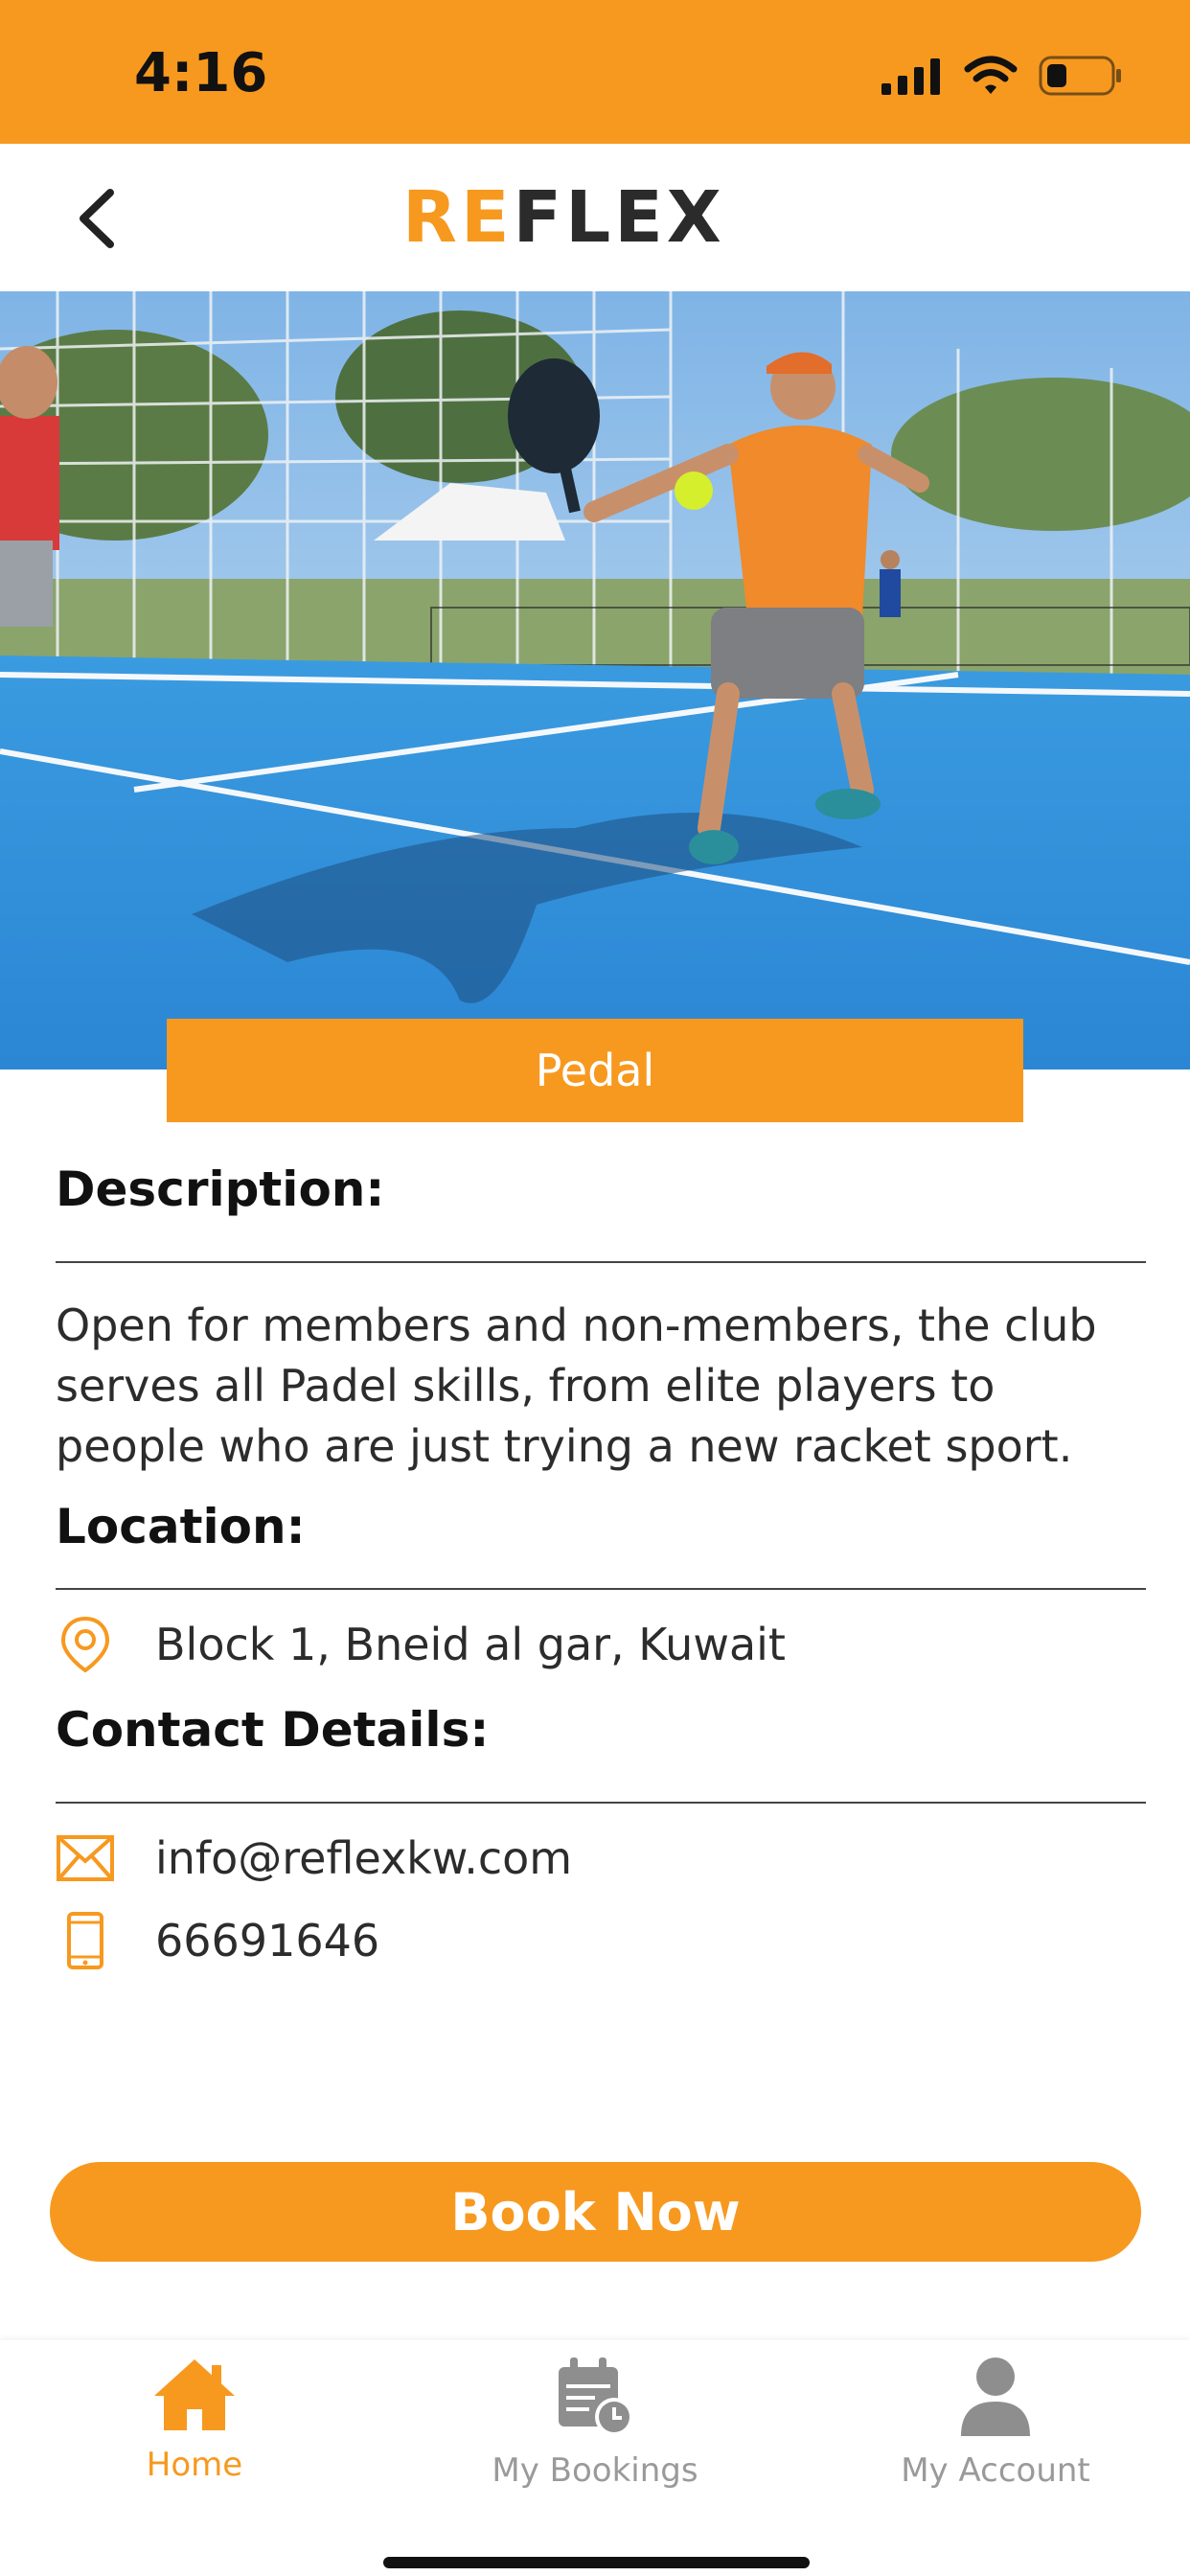  Describe the element at coordinates (267, 1940) in the screenshot. I see `contact-phone: 66691646` at that location.